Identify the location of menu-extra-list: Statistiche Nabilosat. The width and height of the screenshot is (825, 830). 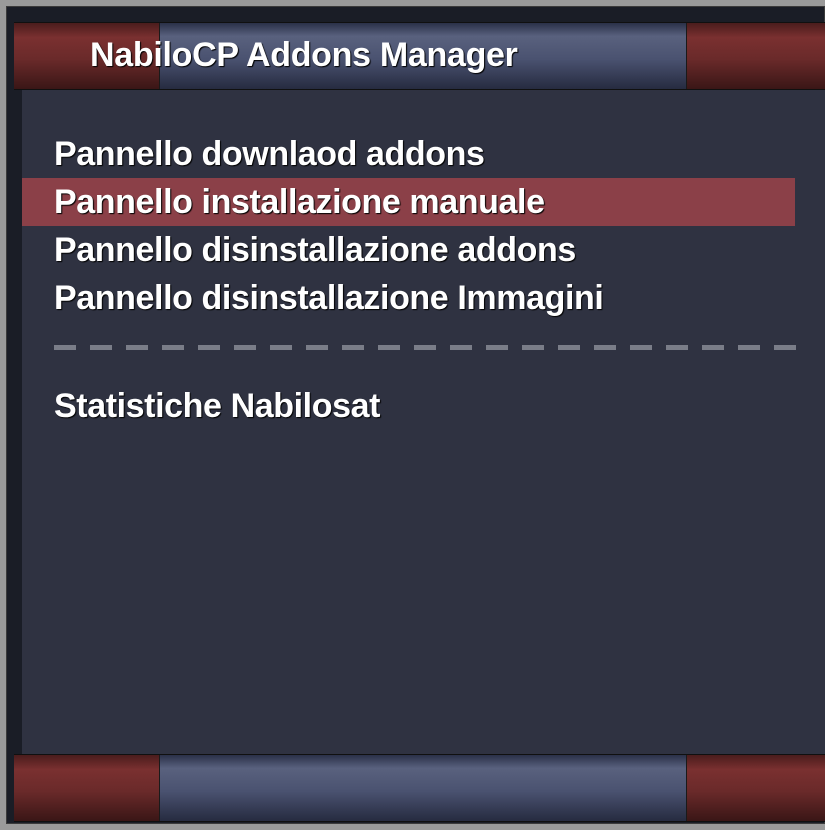
(408, 406).